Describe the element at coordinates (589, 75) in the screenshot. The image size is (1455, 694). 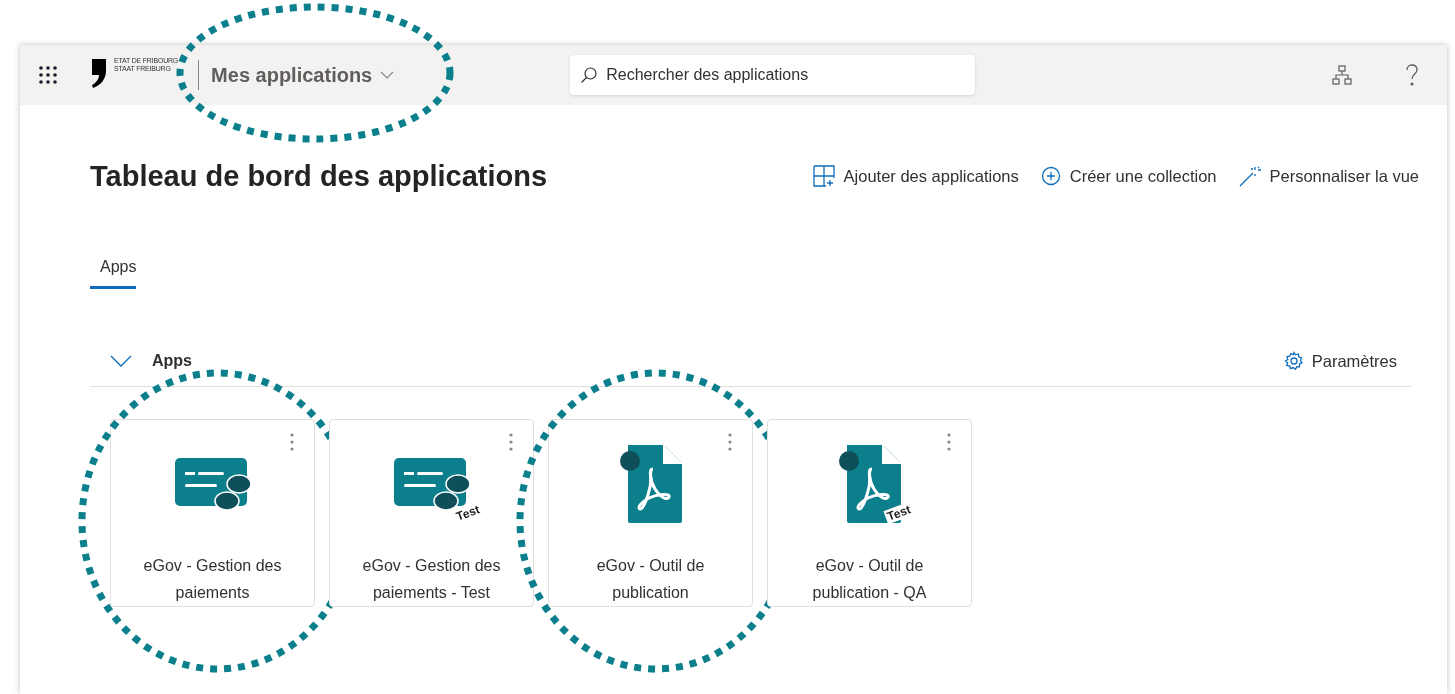
I see `search-icon` at that location.